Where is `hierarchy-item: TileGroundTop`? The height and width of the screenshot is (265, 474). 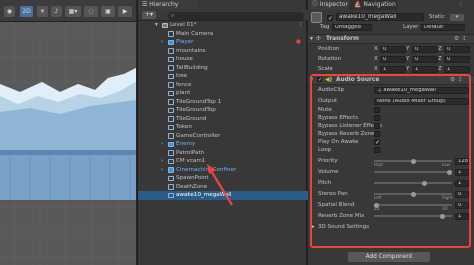
hierarchy-item: TileGroundTop is located at coordinates (223, 110).